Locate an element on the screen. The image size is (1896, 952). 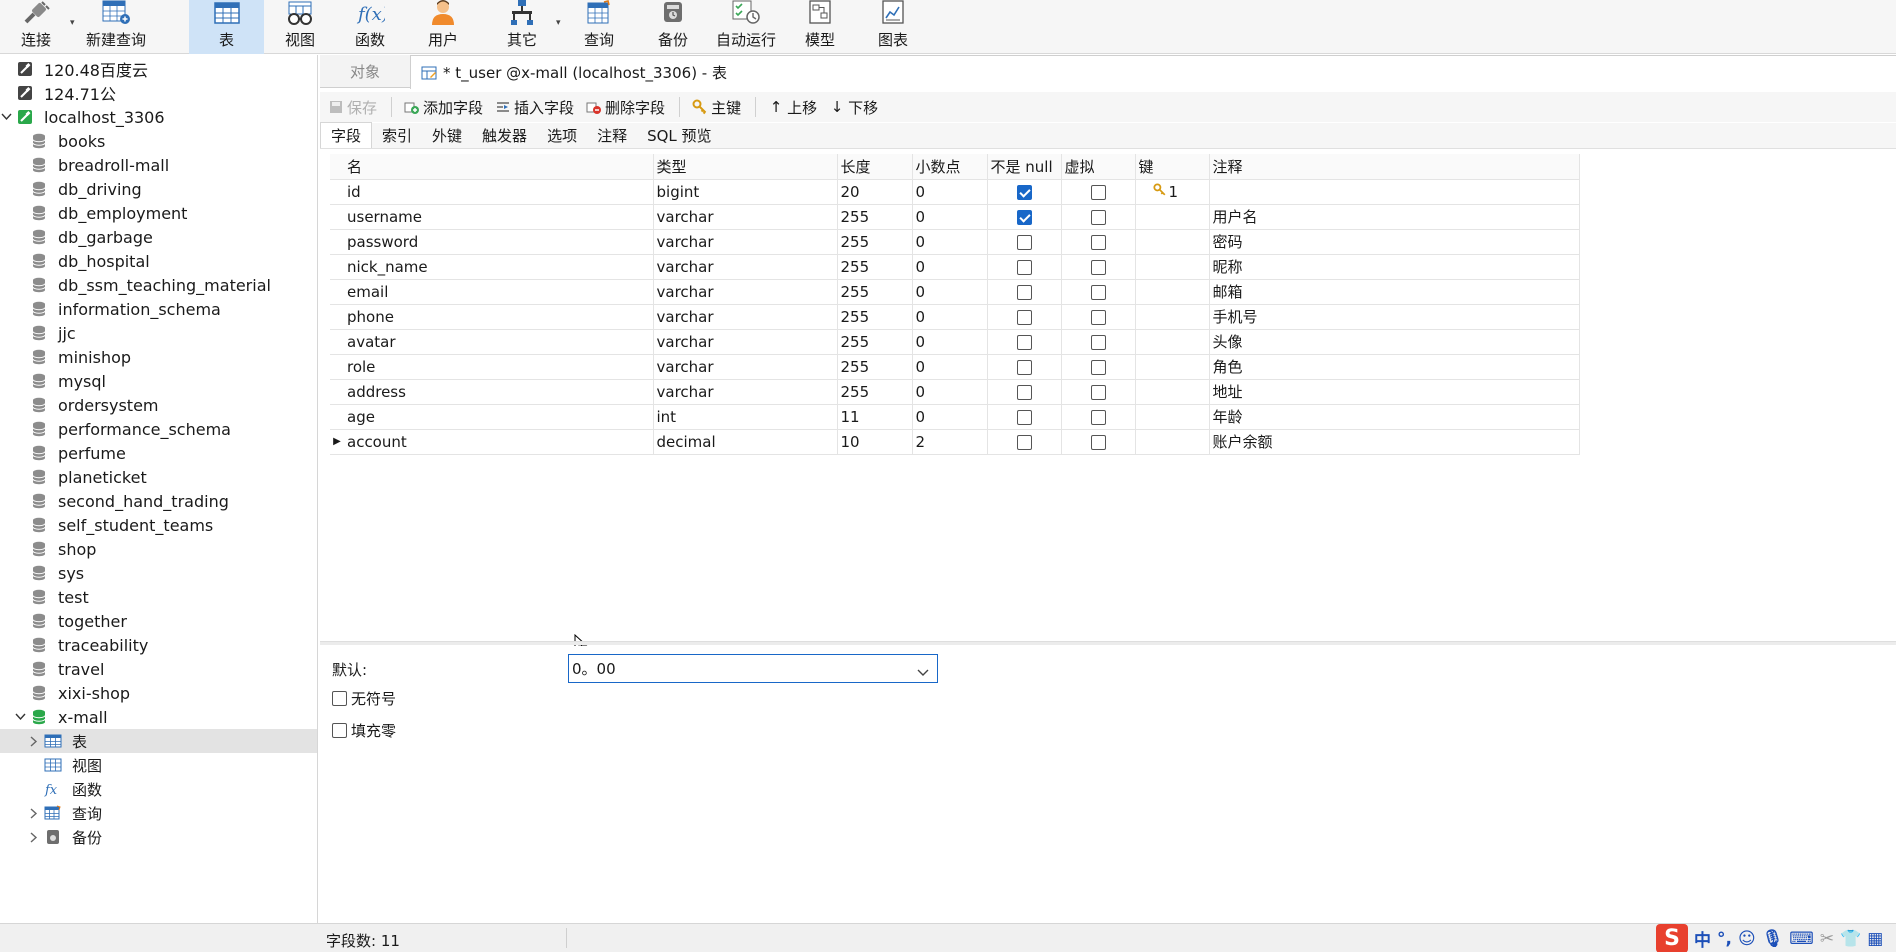
primary-key-button: 主键 is located at coordinates (716, 107).